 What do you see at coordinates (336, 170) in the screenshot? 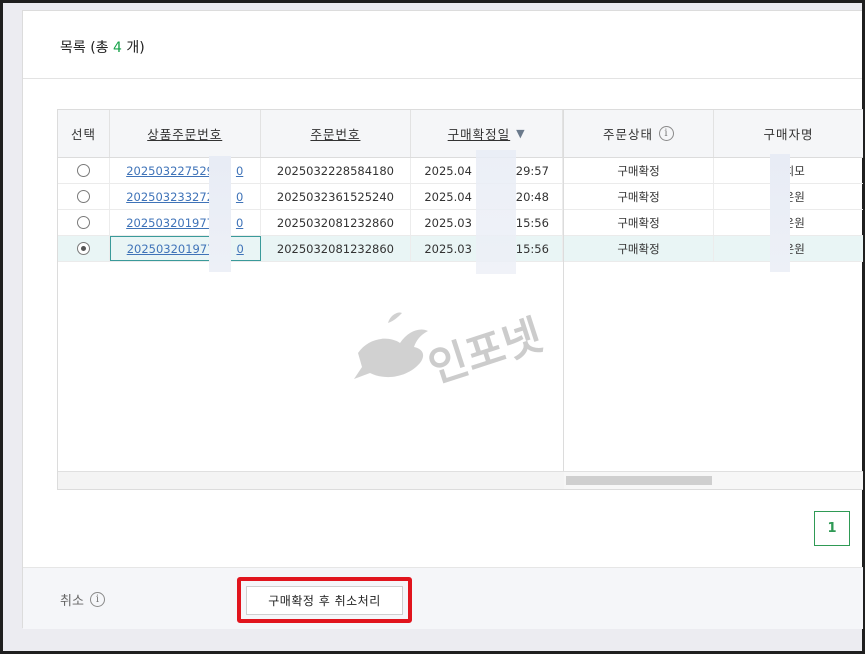
I see `order-no-cell: 2025032228584180` at bounding box center [336, 170].